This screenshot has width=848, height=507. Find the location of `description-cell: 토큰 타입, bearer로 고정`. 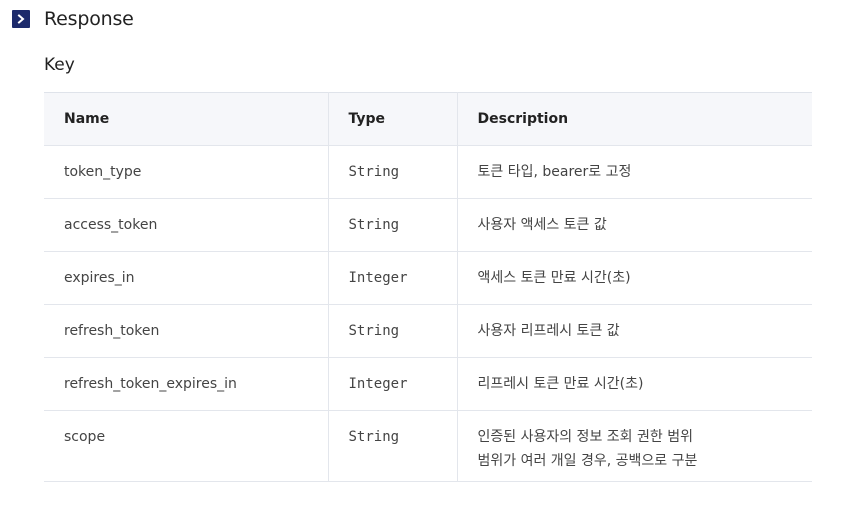

description-cell: 토큰 타입, bearer로 고정 is located at coordinates (634, 172).